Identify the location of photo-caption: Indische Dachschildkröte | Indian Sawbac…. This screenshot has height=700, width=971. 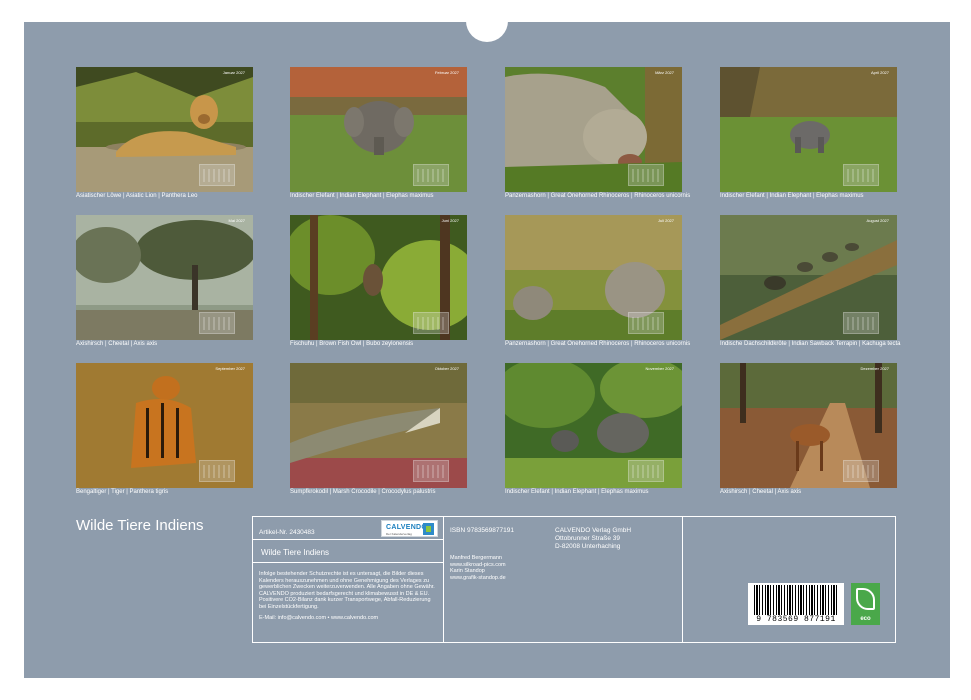
(810, 344).